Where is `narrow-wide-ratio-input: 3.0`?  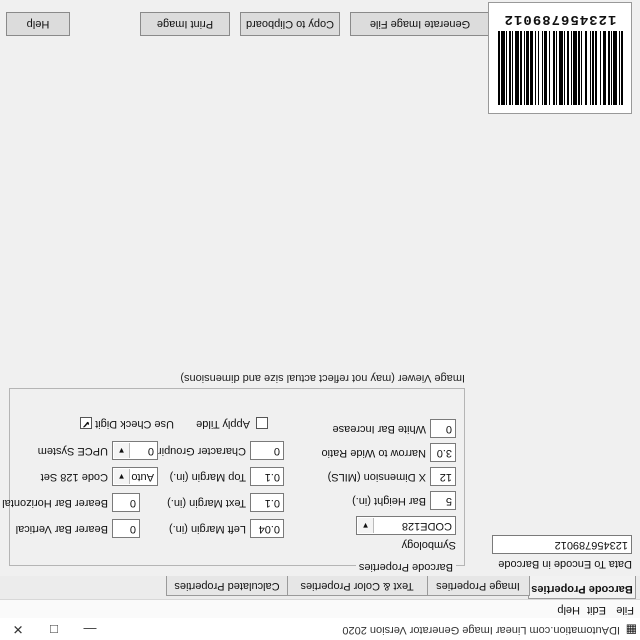 narrow-wide-ratio-input: 3.0 is located at coordinates (443, 452).